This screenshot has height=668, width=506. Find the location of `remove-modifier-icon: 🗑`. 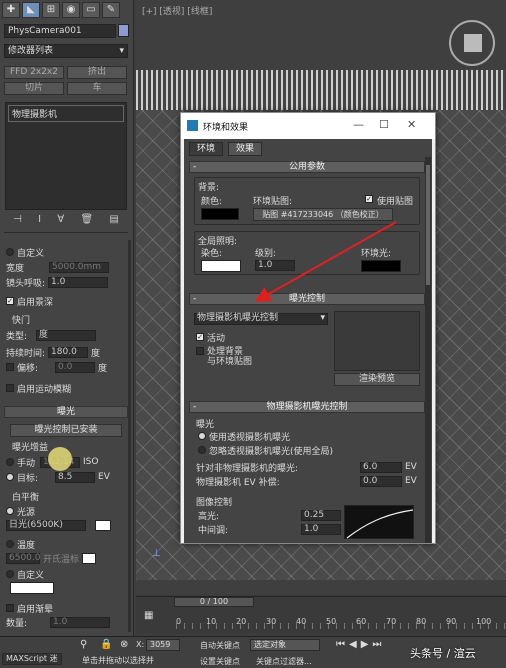

remove-modifier-icon: 🗑 is located at coordinates (86, 221).